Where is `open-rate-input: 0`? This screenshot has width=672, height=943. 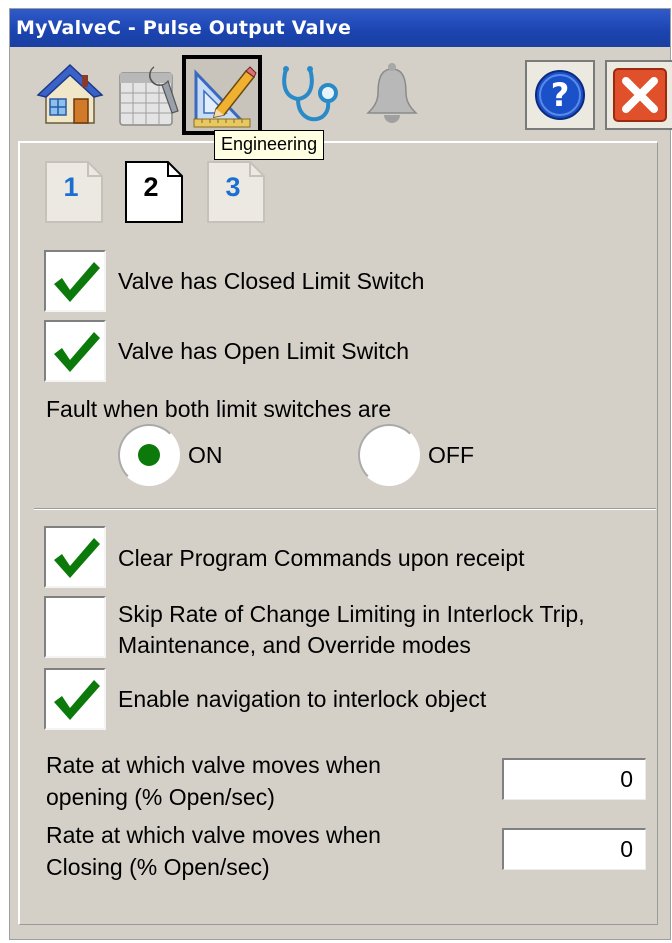
open-rate-input: 0 is located at coordinates (574, 779).